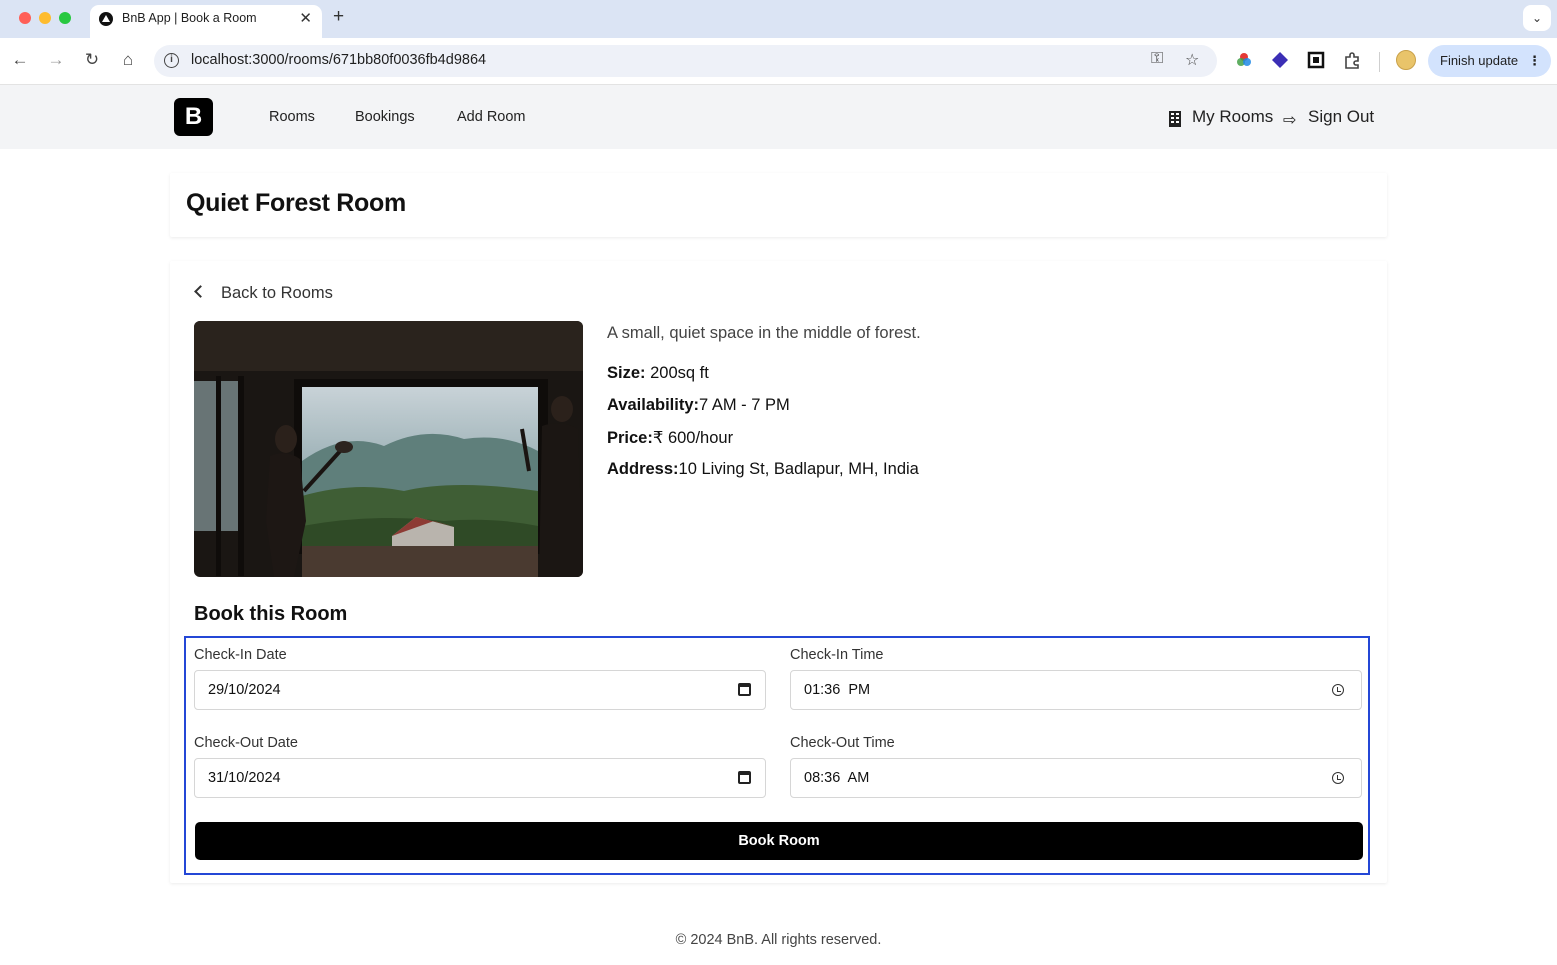 This screenshot has width=1557, height=965. I want to click on finish-update-label: Finish update, so click(1479, 60).